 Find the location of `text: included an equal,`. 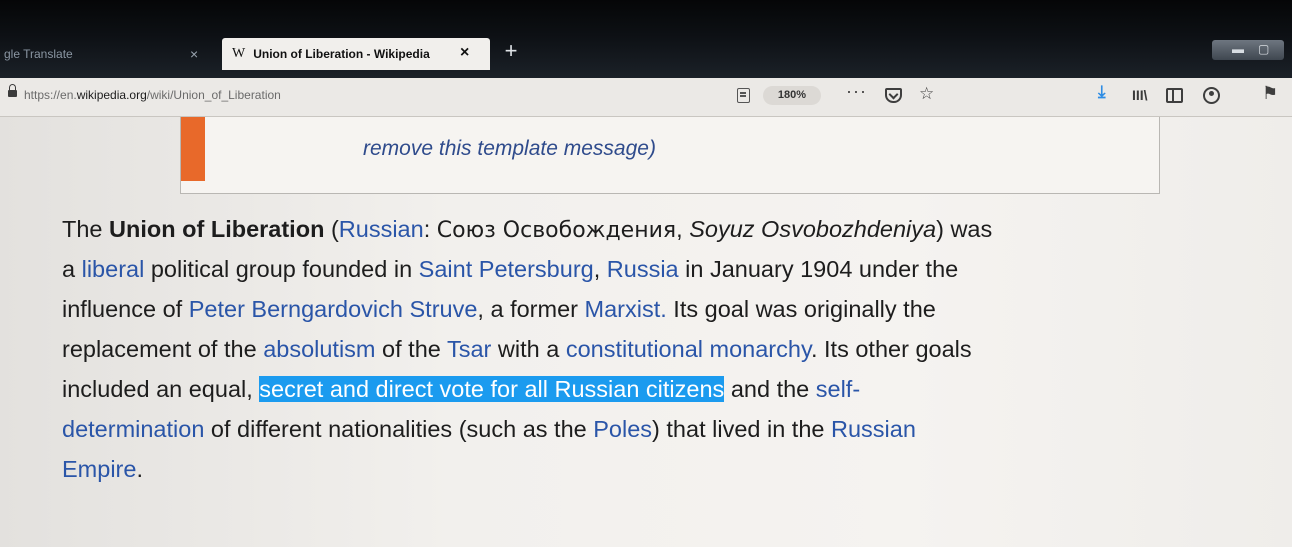

text: included an equal, is located at coordinates (161, 389).